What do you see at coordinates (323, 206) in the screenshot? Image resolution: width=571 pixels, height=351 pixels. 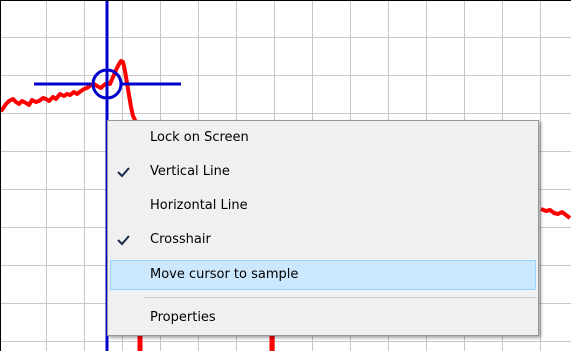 I see `menu-item-horizontal-line: Horizontal Line` at bounding box center [323, 206].